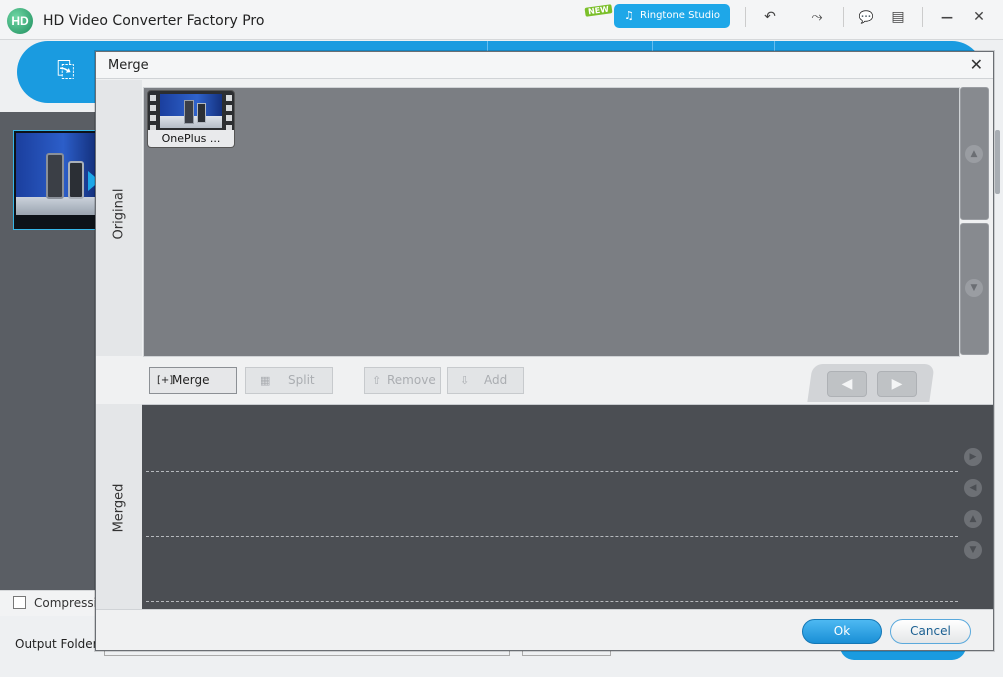 Image resolution: width=1003 pixels, height=677 pixels. What do you see at coordinates (842, 631) in the screenshot?
I see `ok-button: Ok` at bounding box center [842, 631].